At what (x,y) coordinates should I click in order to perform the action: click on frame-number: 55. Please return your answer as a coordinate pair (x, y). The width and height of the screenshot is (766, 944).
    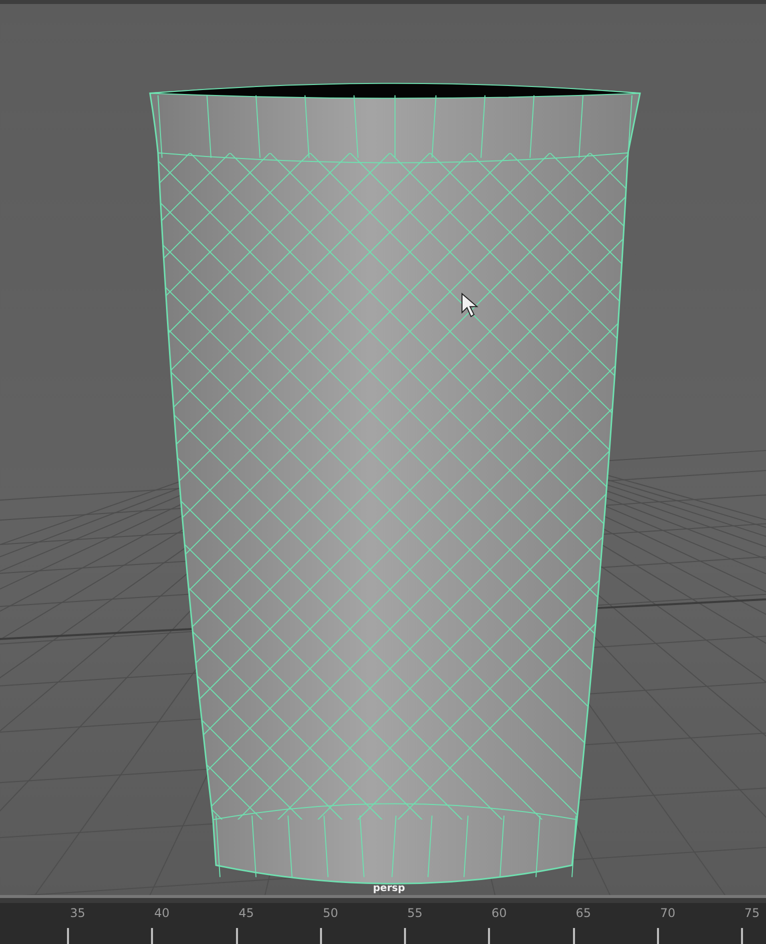
    Looking at the image, I should click on (414, 913).